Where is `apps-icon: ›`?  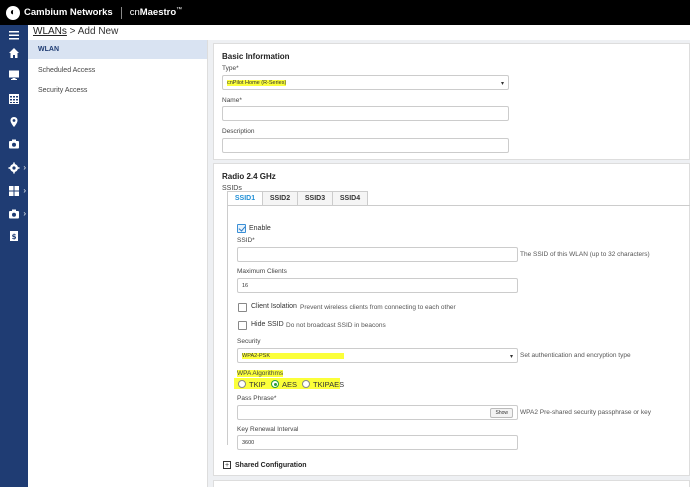
apps-icon: › is located at coordinates (14, 191).